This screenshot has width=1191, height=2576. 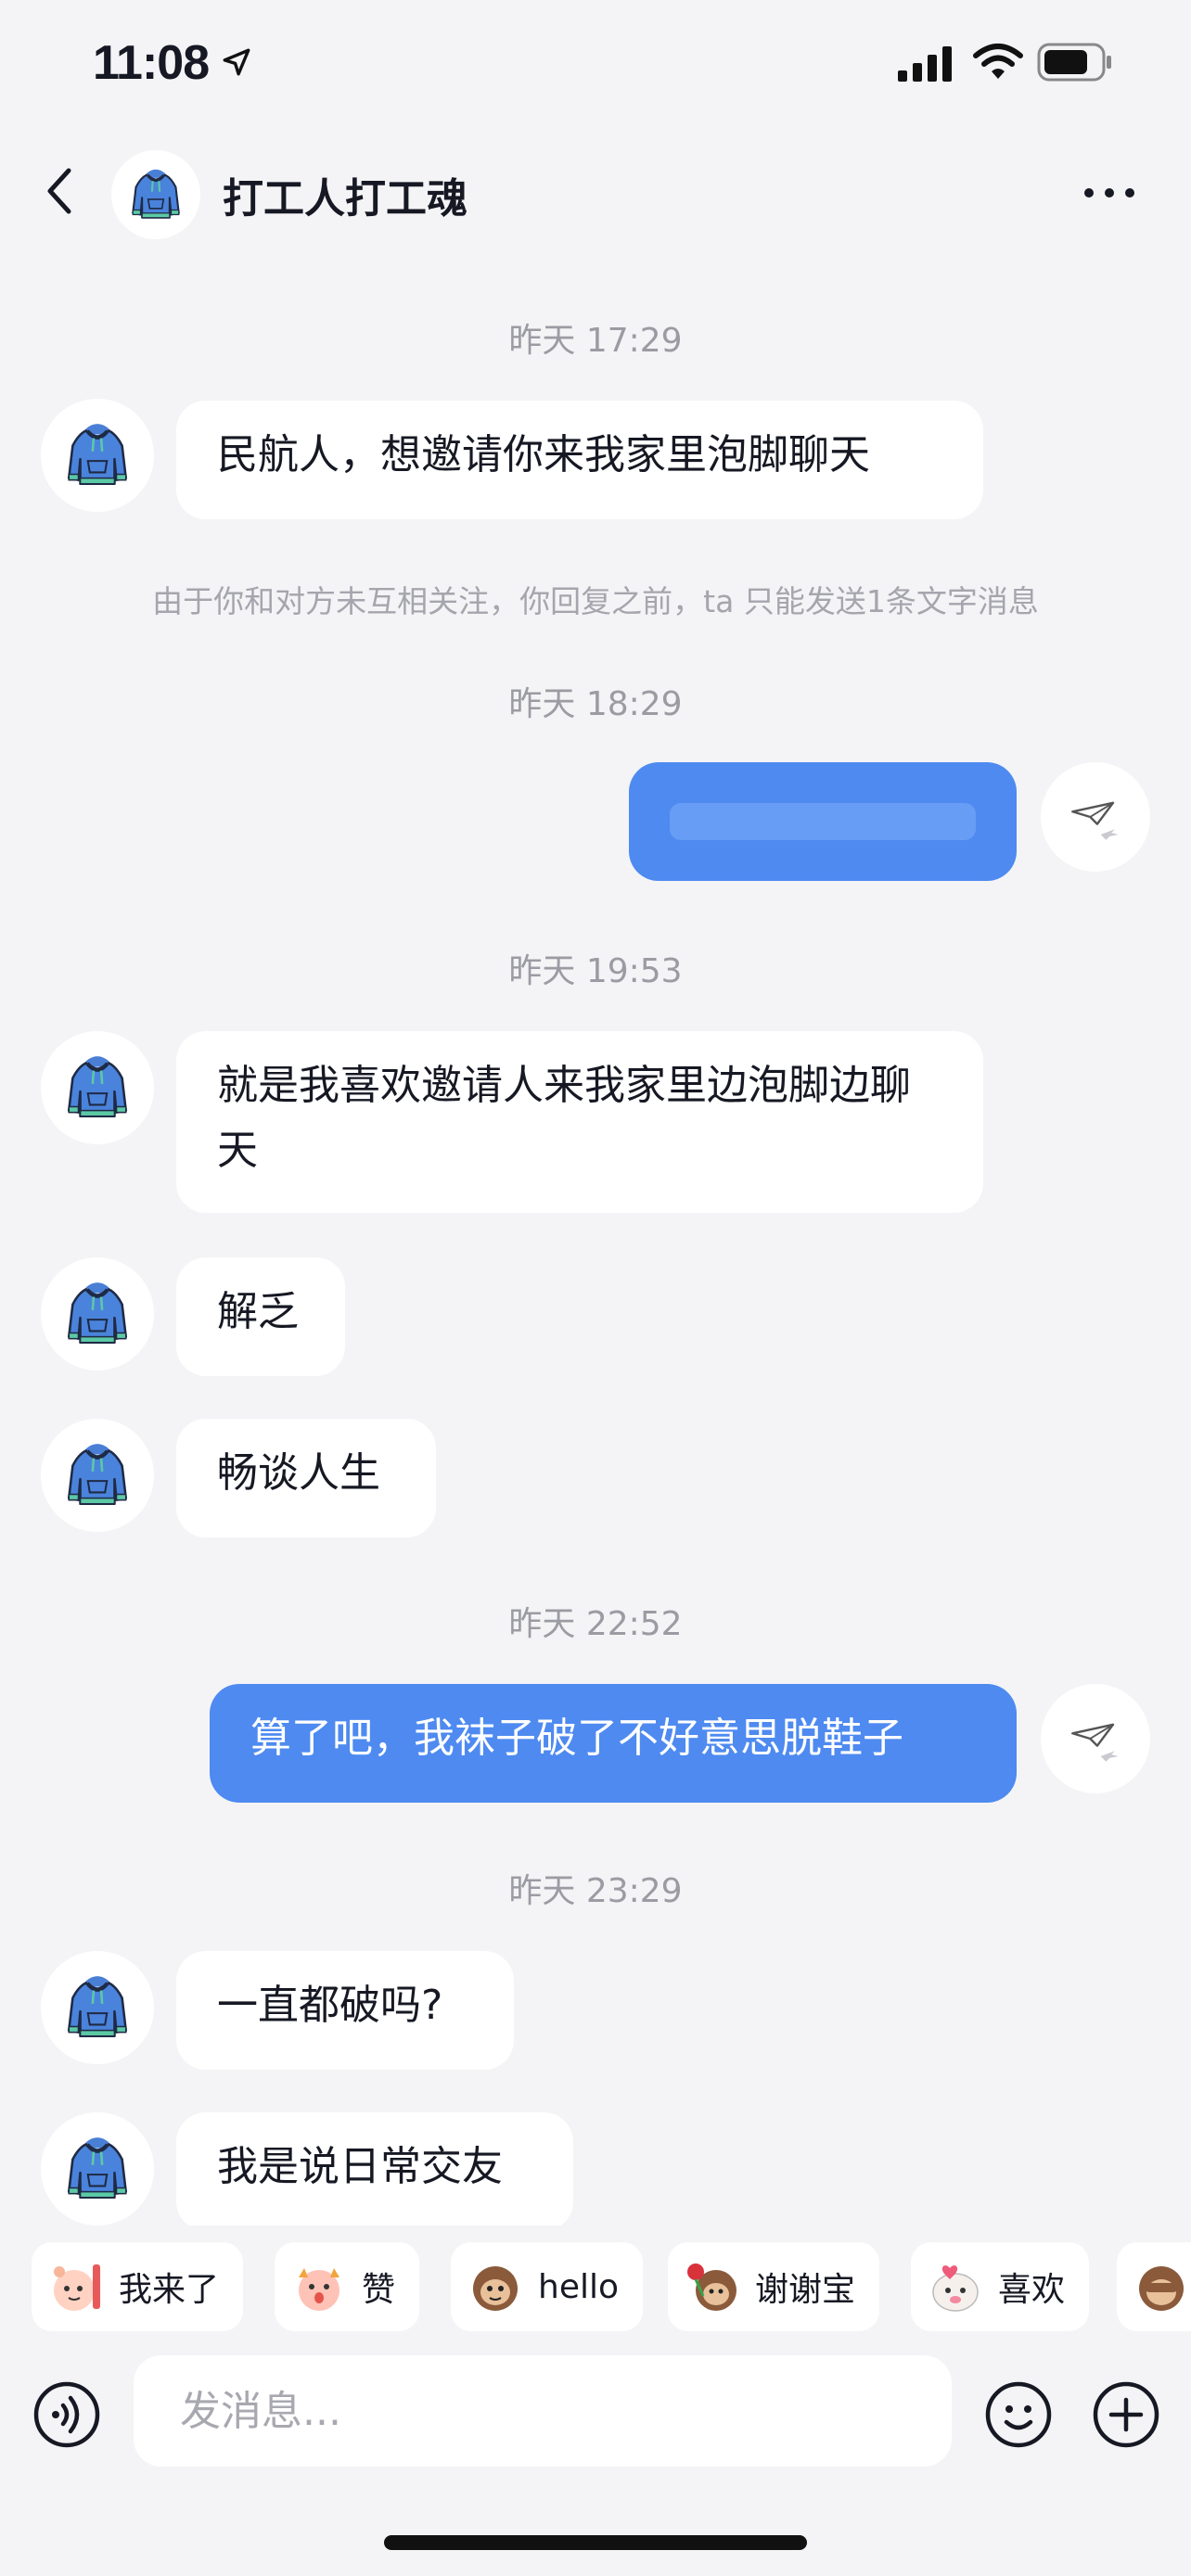 I want to click on contact-avatar, so click(x=155, y=194).